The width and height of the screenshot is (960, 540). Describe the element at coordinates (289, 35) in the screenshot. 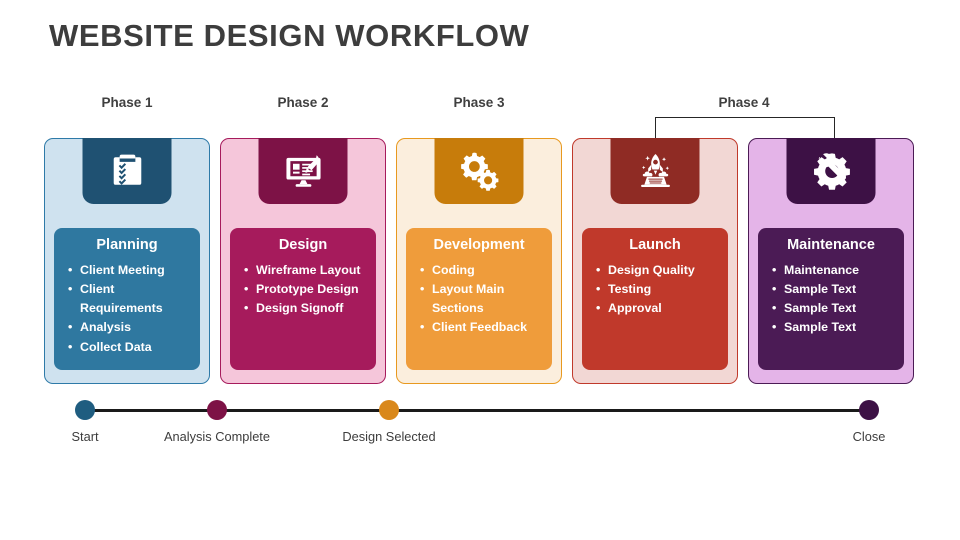

I see `page-title: WEBSITE DESIGN WORKFLOW` at that location.